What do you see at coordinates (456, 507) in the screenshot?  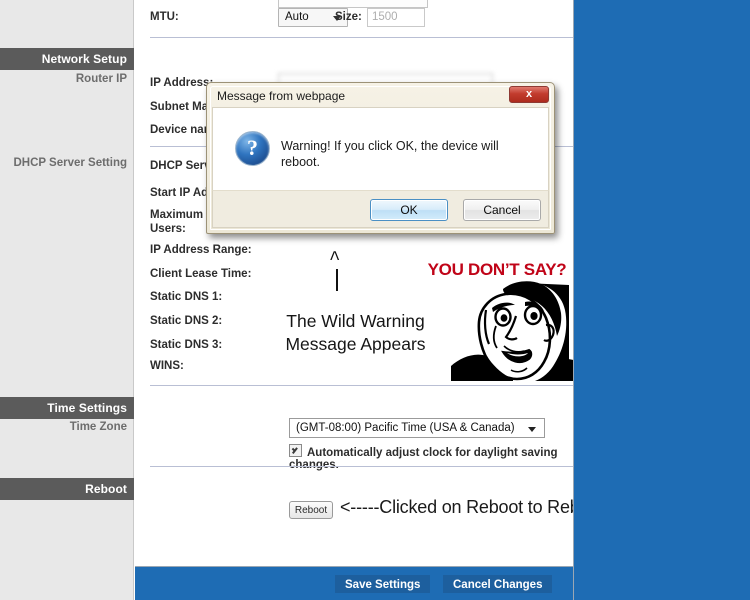 I see `reboot-annotation: <-----Clicked on Reboot to Reboot` at bounding box center [456, 507].